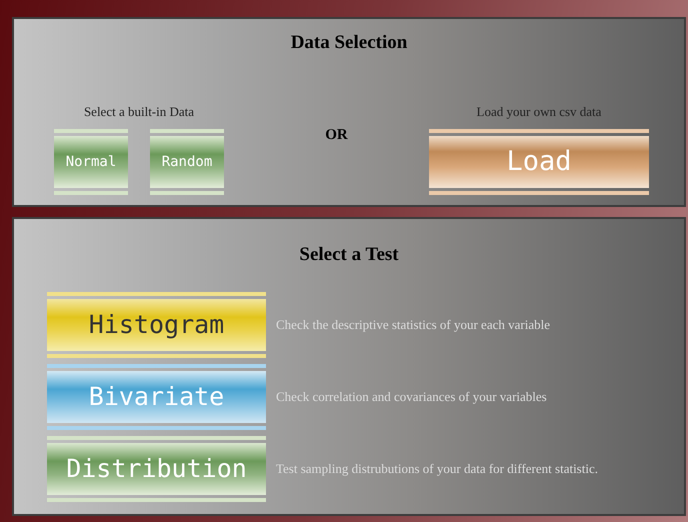  What do you see at coordinates (139, 111) in the screenshot?
I see `builtin-label: Select a built-in Data` at bounding box center [139, 111].